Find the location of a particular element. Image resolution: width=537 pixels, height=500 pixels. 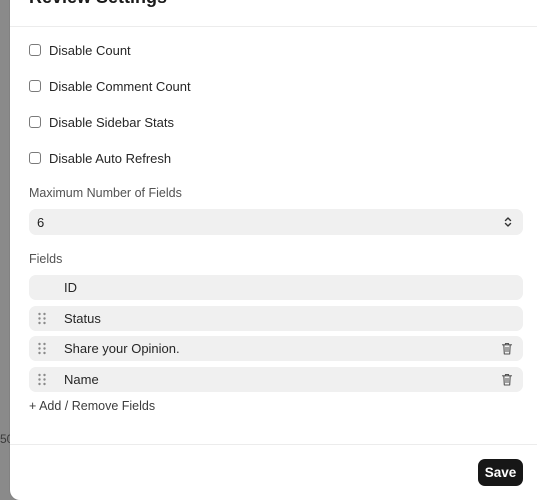

field-row-label: Share your Opinion. is located at coordinates (122, 348).